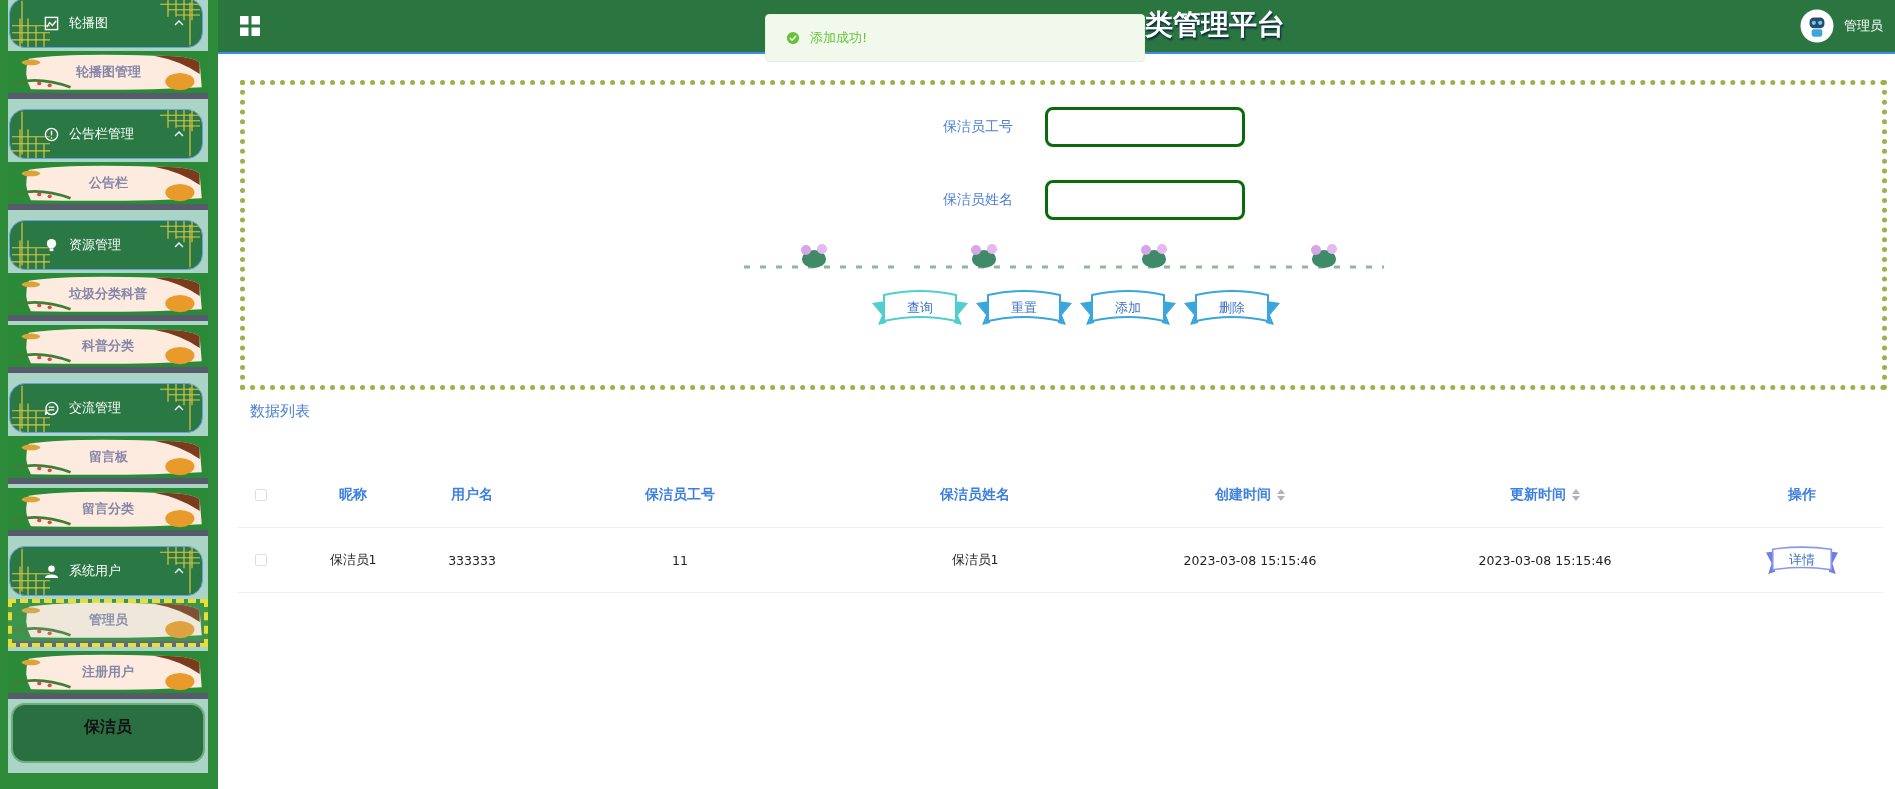 Image resolution: width=1895 pixels, height=789 pixels. What do you see at coordinates (108, 75) in the screenshot?
I see `menu-item: 轮播图管理` at bounding box center [108, 75].